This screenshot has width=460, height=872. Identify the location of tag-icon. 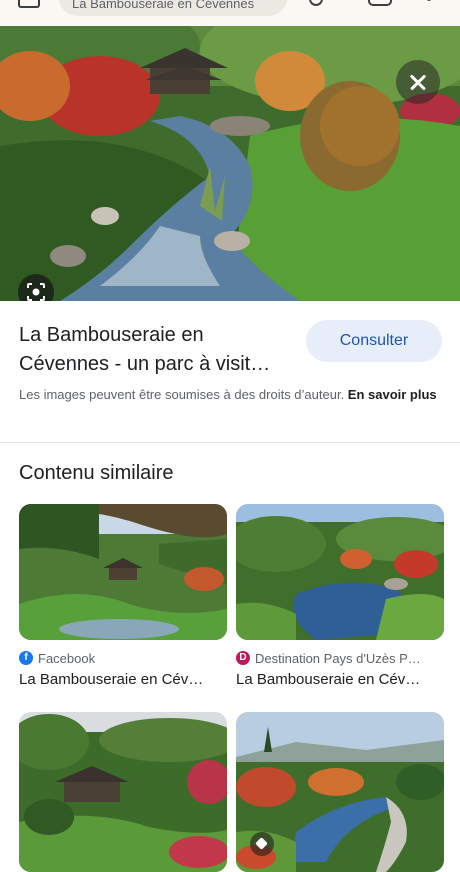
(262, 844).